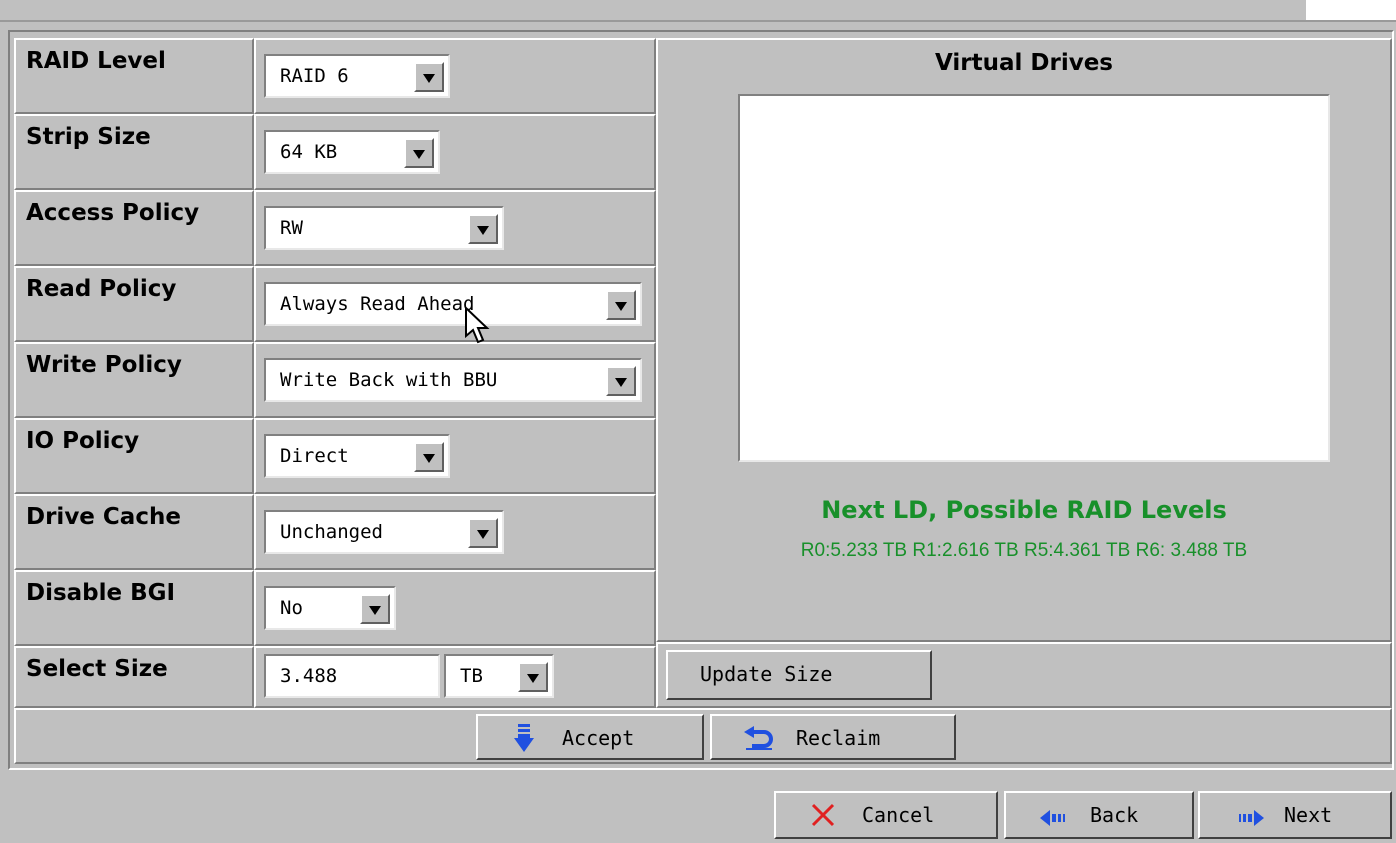  I want to click on read-policy-dropdown: Always Read Ahead, so click(453, 304).